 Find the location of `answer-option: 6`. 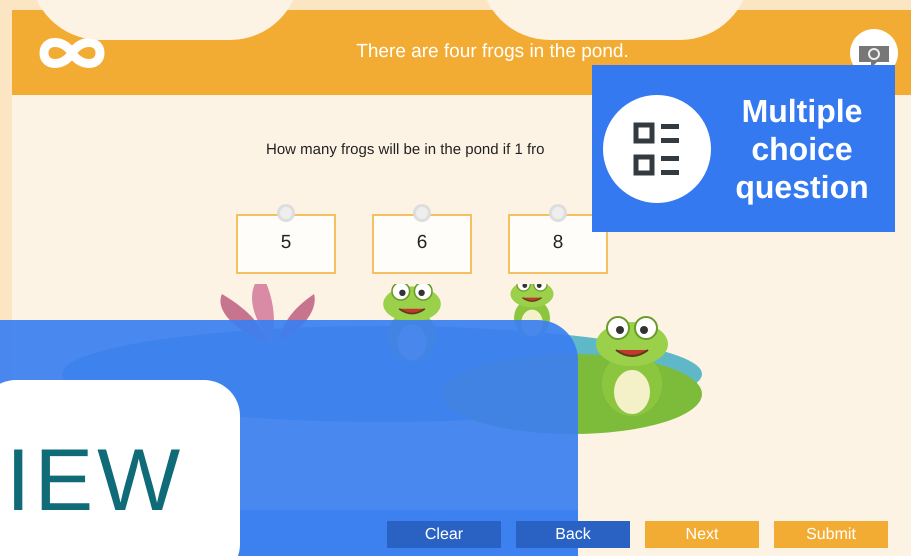

answer-option: 6 is located at coordinates (422, 244).